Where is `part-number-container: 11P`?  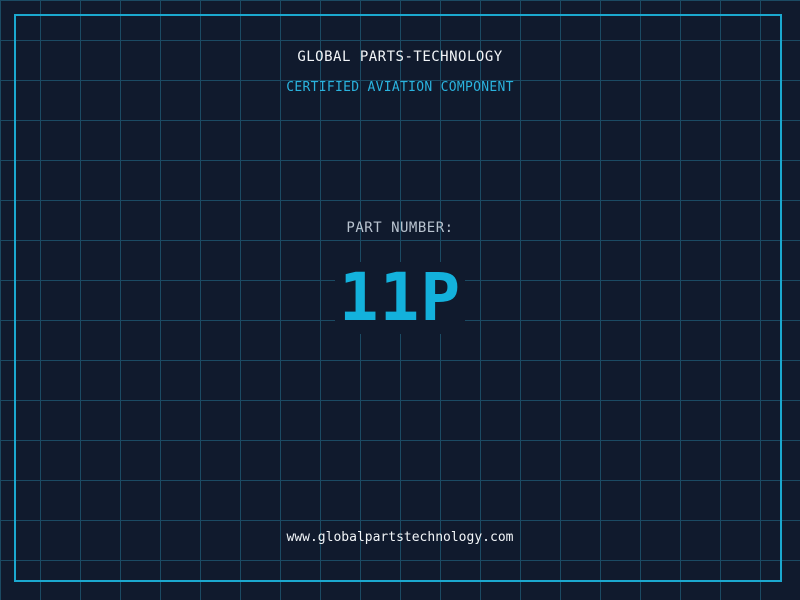
part-number-container: 11P is located at coordinates (400, 298).